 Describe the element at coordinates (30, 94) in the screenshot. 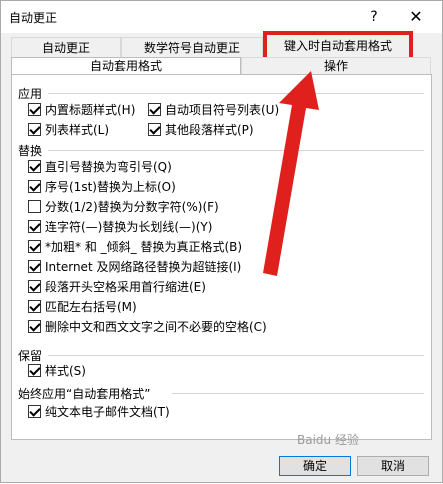

I see `section-title-apply: 应用` at that location.